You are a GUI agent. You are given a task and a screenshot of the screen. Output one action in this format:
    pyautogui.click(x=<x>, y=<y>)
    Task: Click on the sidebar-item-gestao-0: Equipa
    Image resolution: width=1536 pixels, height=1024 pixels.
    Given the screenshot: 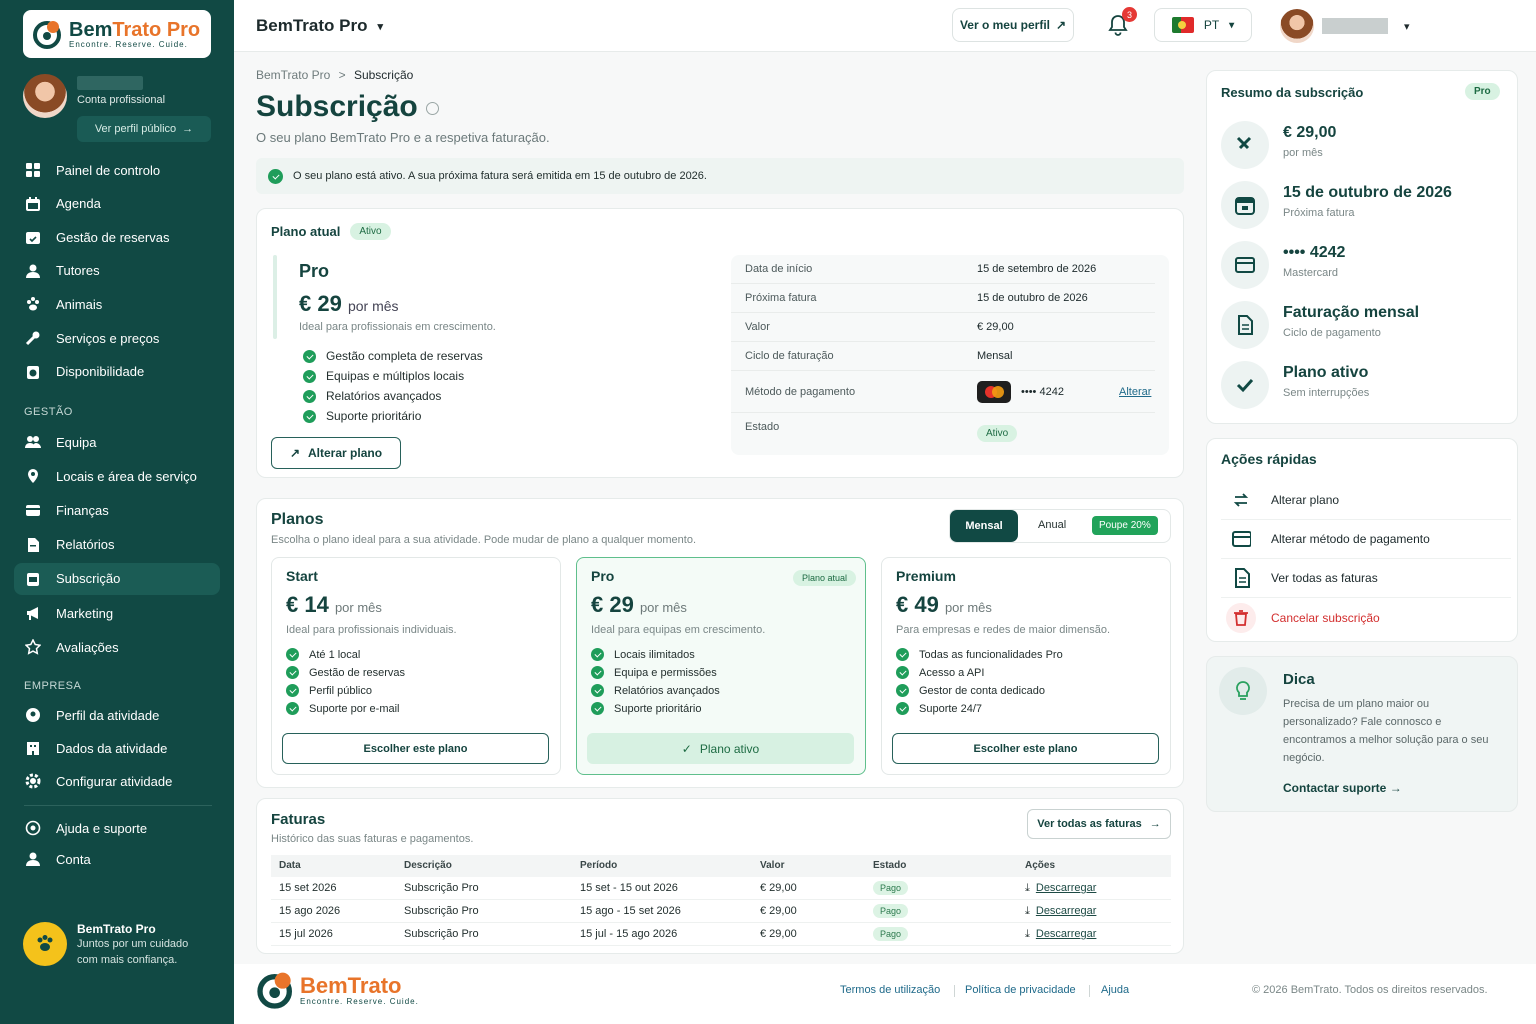 What is the action you would take?
    pyautogui.click(x=117, y=442)
    